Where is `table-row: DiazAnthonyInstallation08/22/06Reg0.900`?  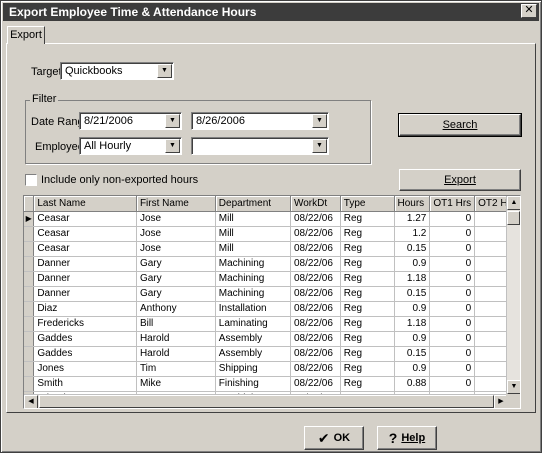
table-row: DiazAnthonyInstallation08/22/06Reg0.900 is located at coordinates (272, 309).